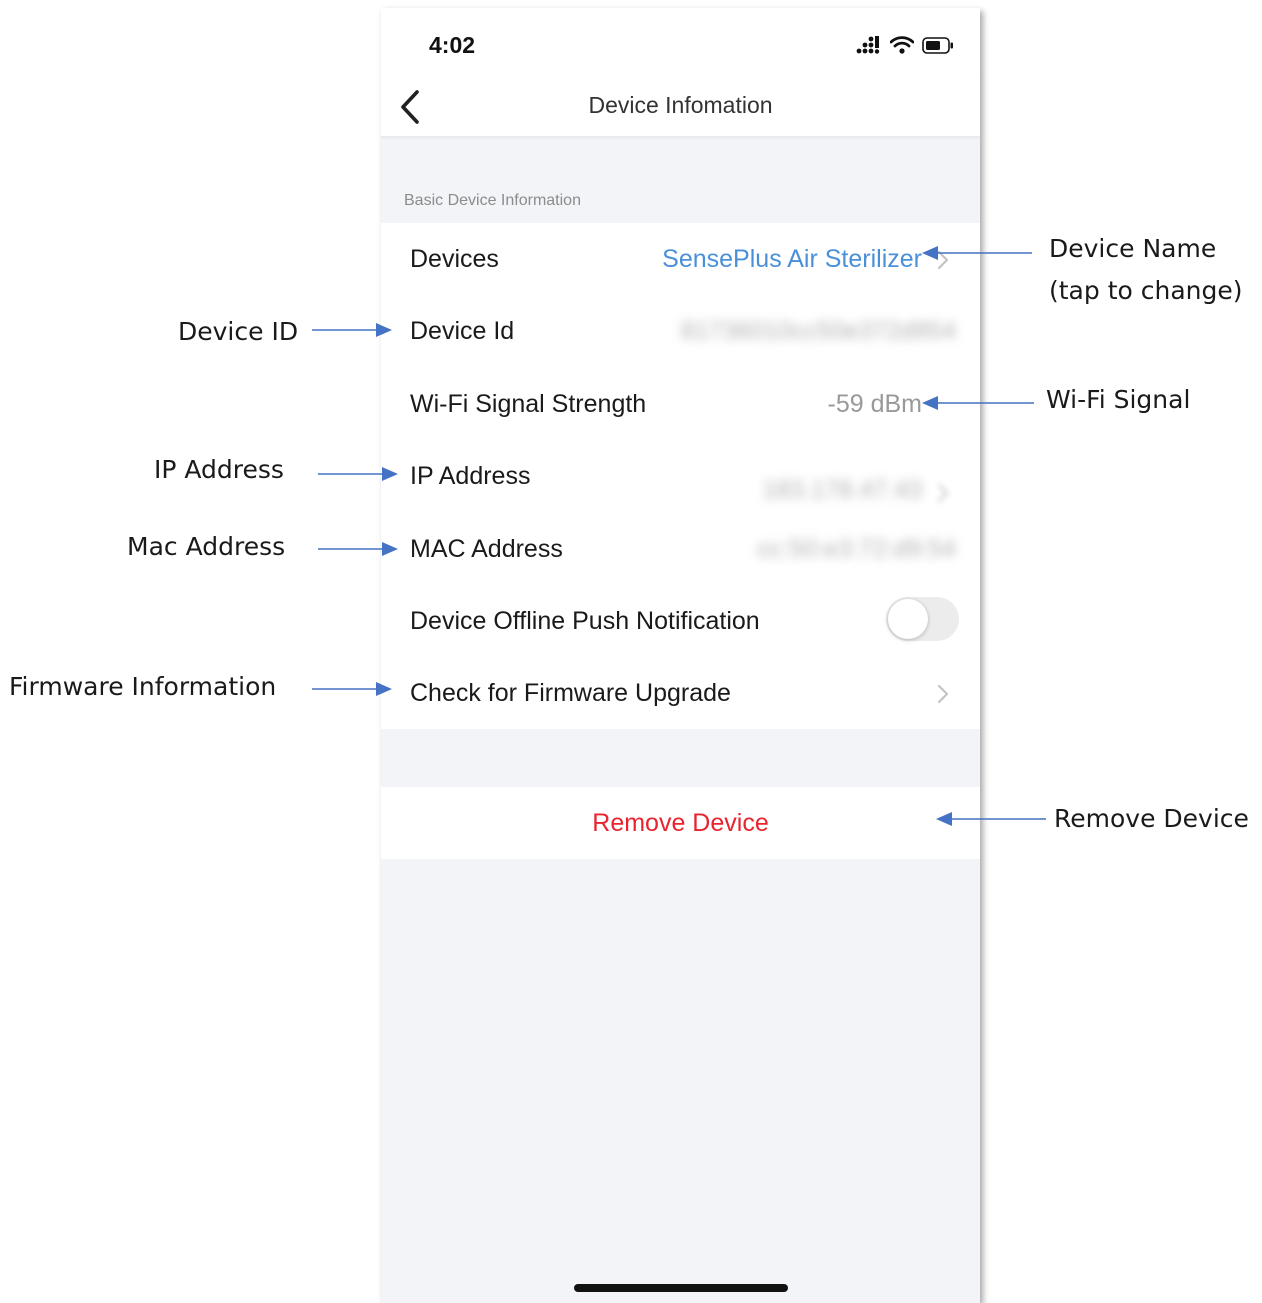  What do you see at coordinates (206, 546) in the screenshot?
I see `annotation-mac-address: Mac Address` at bounding box center [206, 546].